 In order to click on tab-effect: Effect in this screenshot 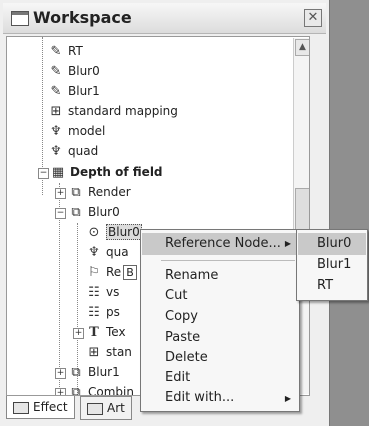, I will do `click(40, 407)`.